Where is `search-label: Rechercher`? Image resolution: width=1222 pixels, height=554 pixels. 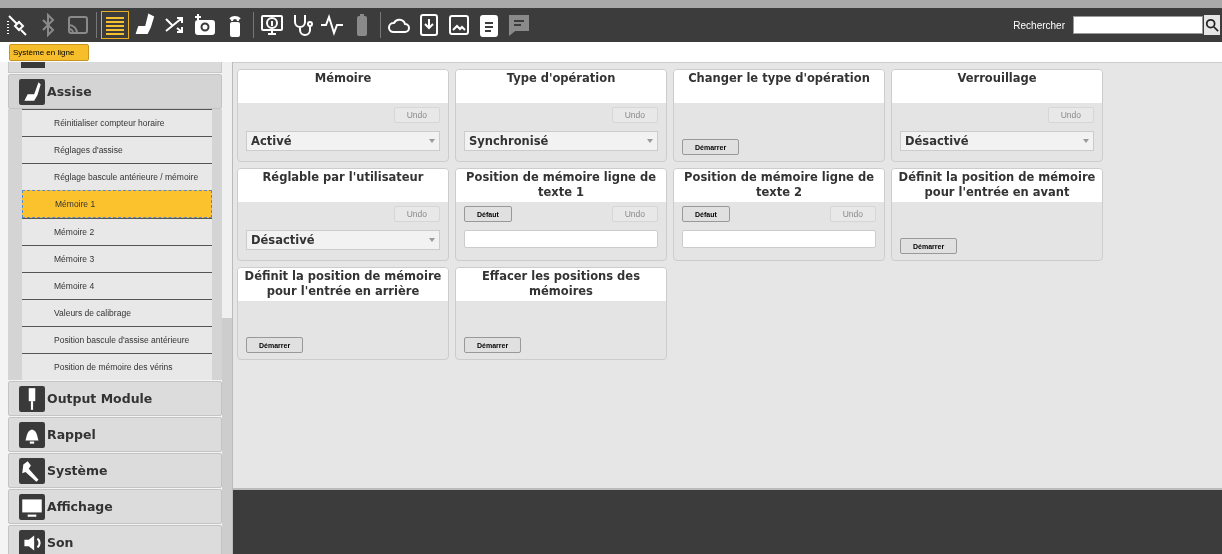
search-label: Rechercher is located at coordinates (1039, 25).